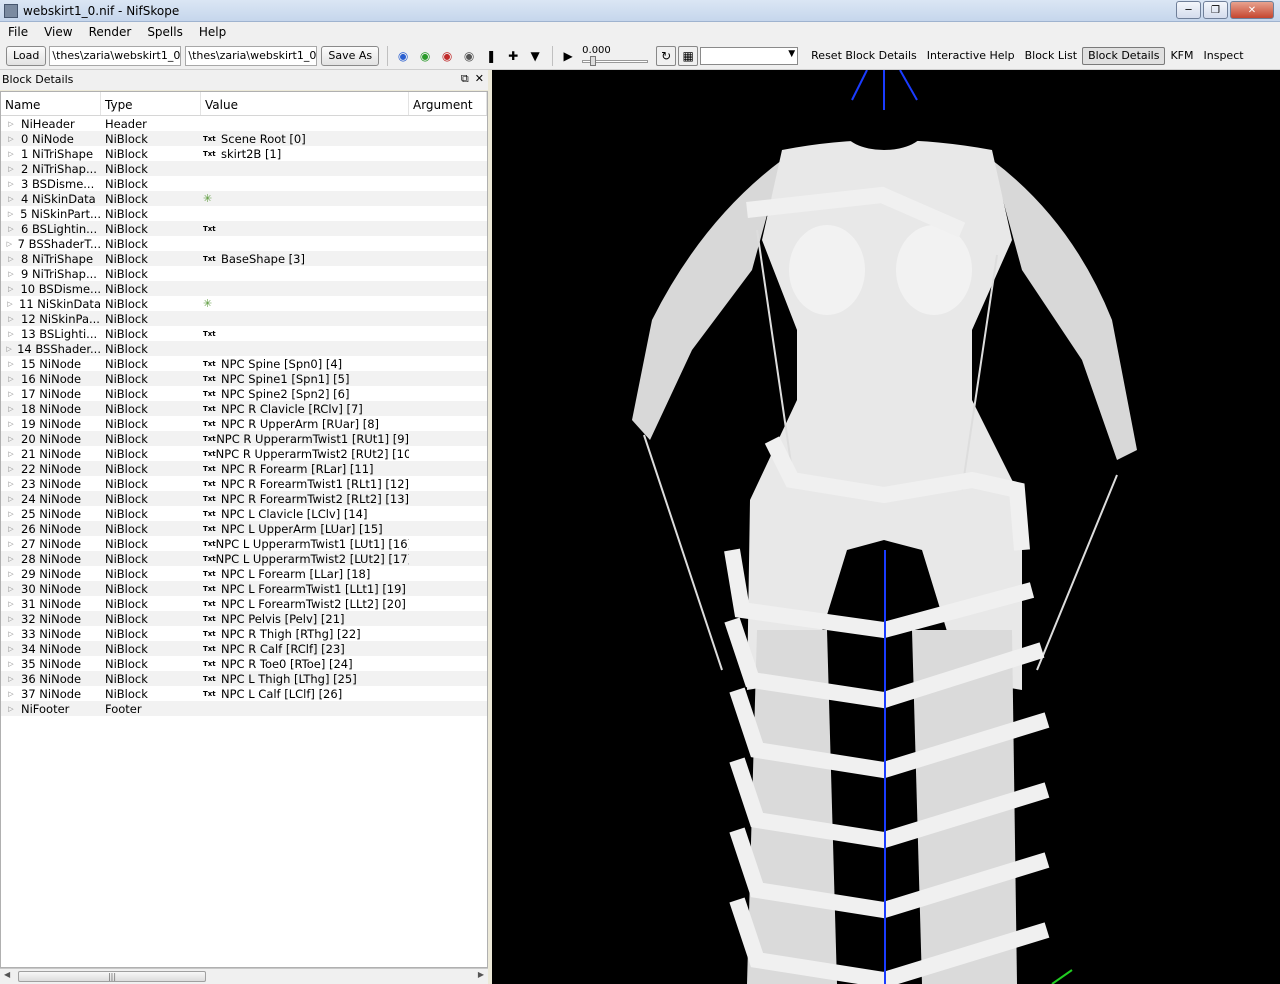 The image size is (1280, 984). Describe the element at coordinates (481, 974) in the screenshot. I see `scroll-right-icon: ▶` at that location.